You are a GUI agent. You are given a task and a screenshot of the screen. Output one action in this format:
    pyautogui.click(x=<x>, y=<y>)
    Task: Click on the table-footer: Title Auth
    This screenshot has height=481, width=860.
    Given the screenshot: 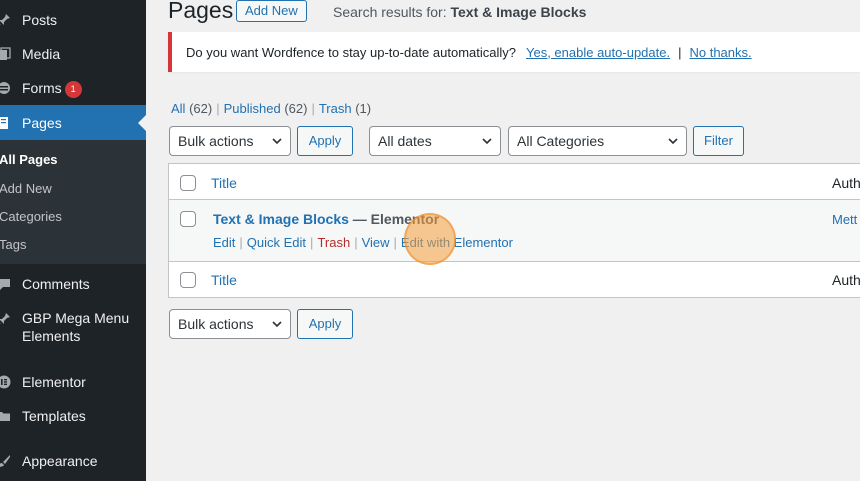 What is the action you would take?
    pyautogui.click(x=514, y=279)
    